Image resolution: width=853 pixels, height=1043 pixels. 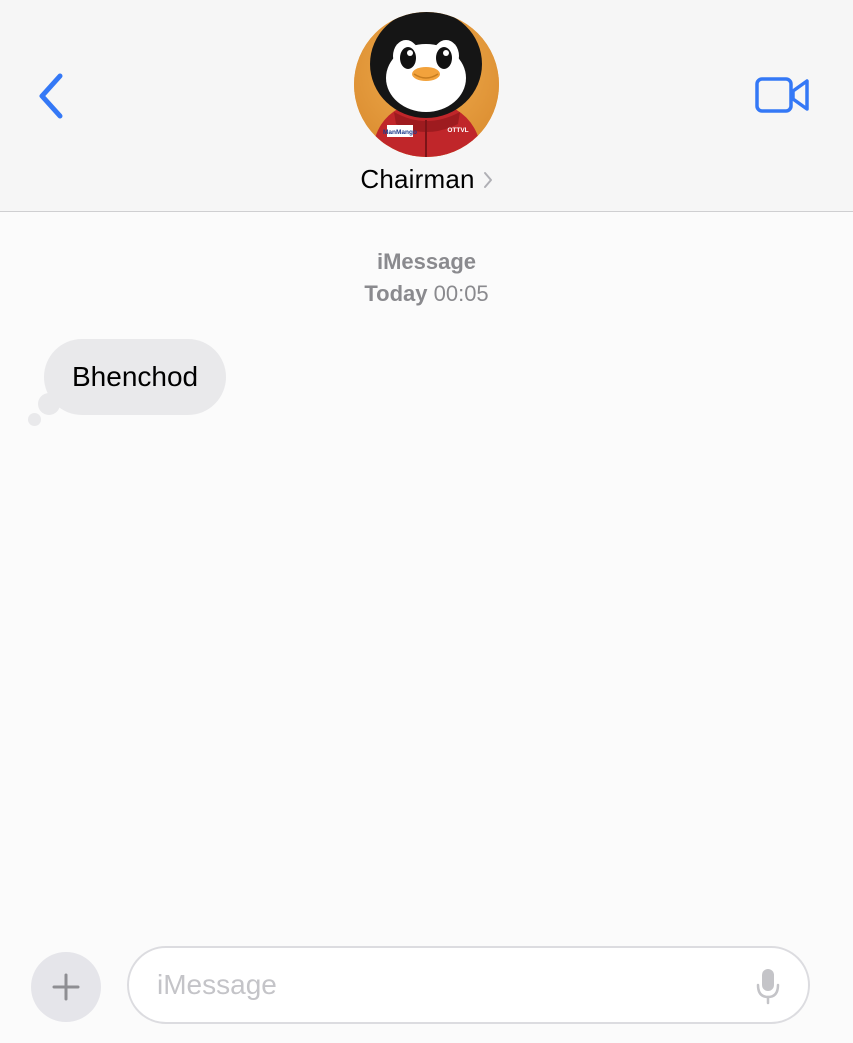 I want to click on message-composer, so click(x=468, y=985).